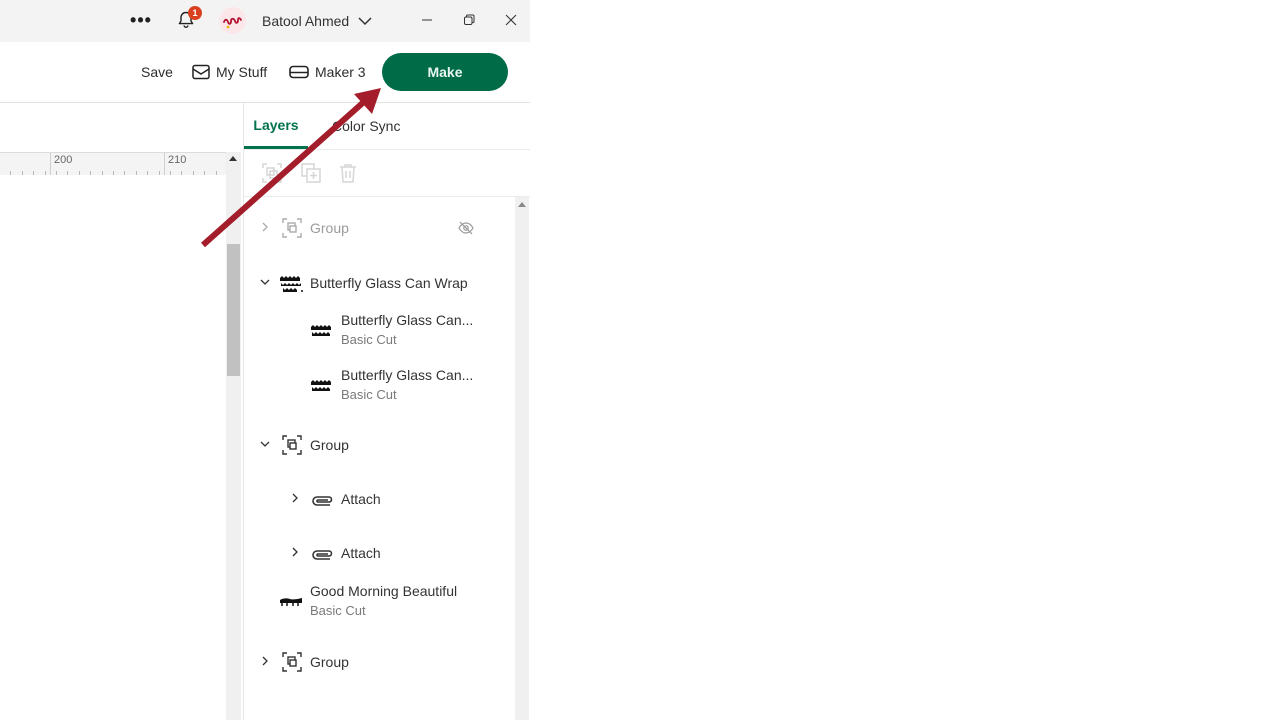 This screenshot has width=1280, height=720. Describe the element at coordinates (389, 283) in the screenshot. I see `layer-name: Butterfly Glass Can Wrap` at that location.